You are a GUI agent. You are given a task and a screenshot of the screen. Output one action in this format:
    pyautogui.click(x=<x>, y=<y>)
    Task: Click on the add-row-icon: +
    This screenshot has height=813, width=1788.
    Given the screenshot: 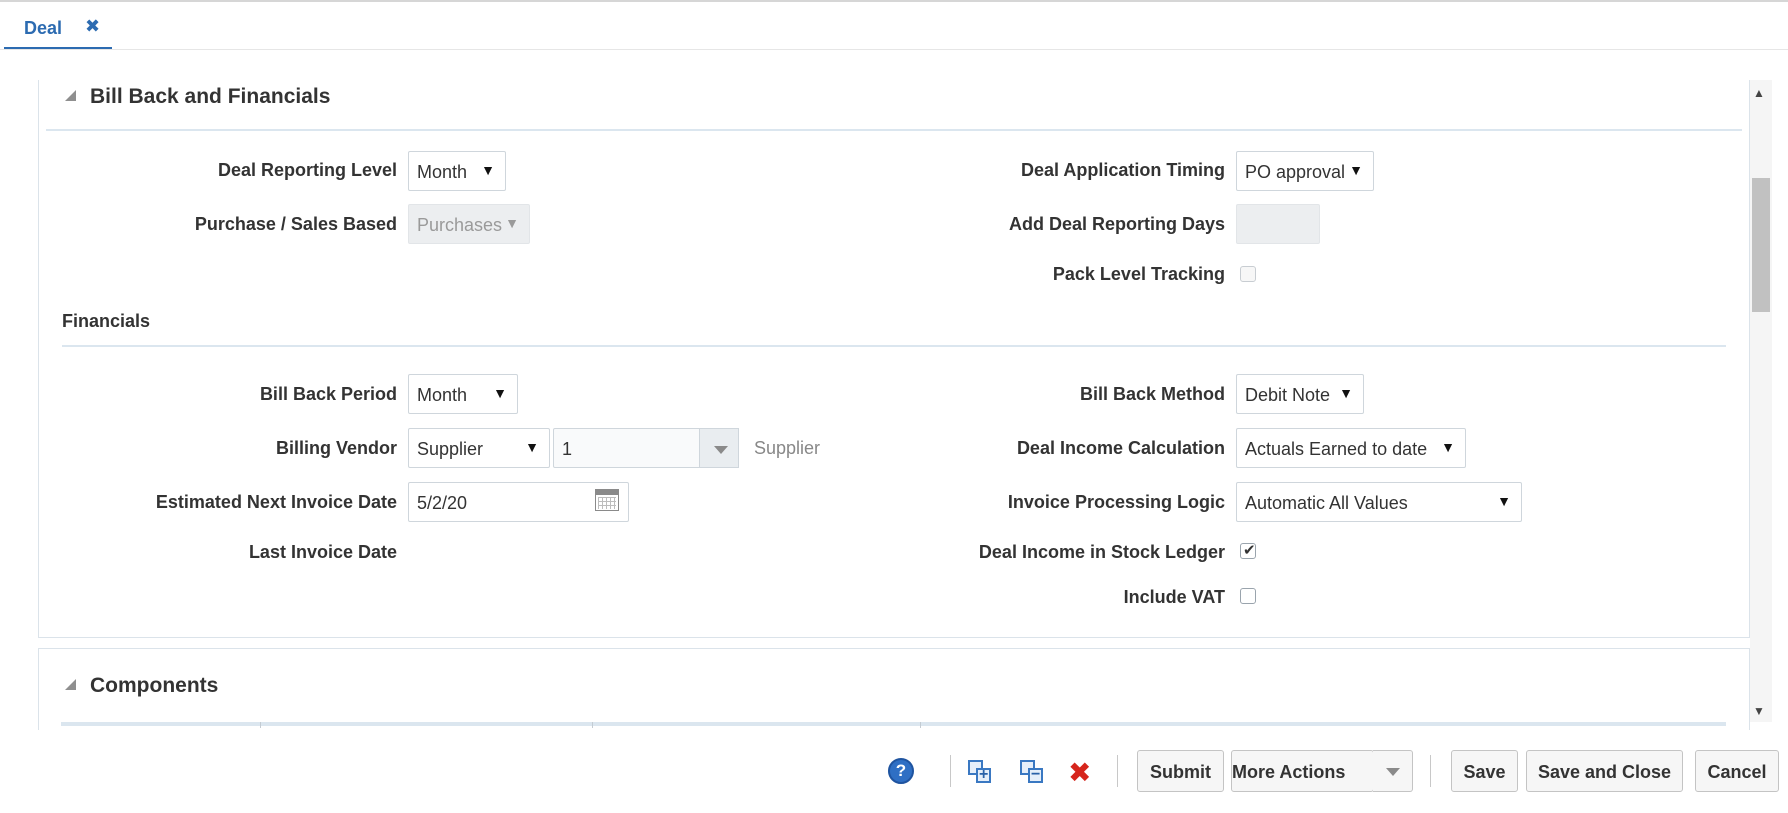 What is the action you would take?
    pyautogui.click(x=981, y=773)
    